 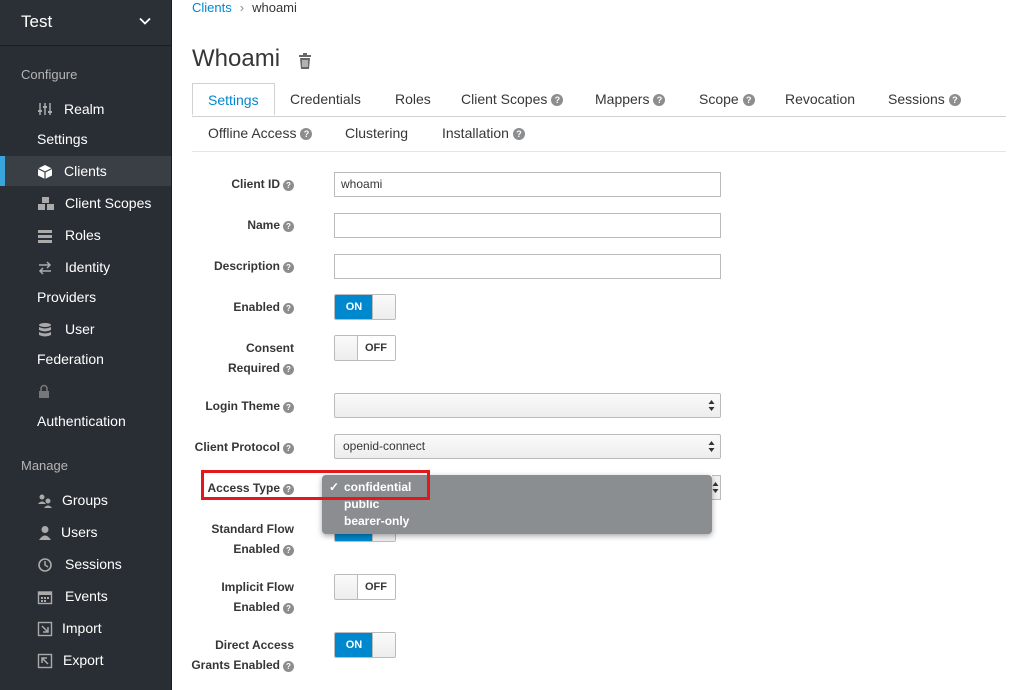 I want to click on sidebar-item-label: Events, so click(x=86, y=596).